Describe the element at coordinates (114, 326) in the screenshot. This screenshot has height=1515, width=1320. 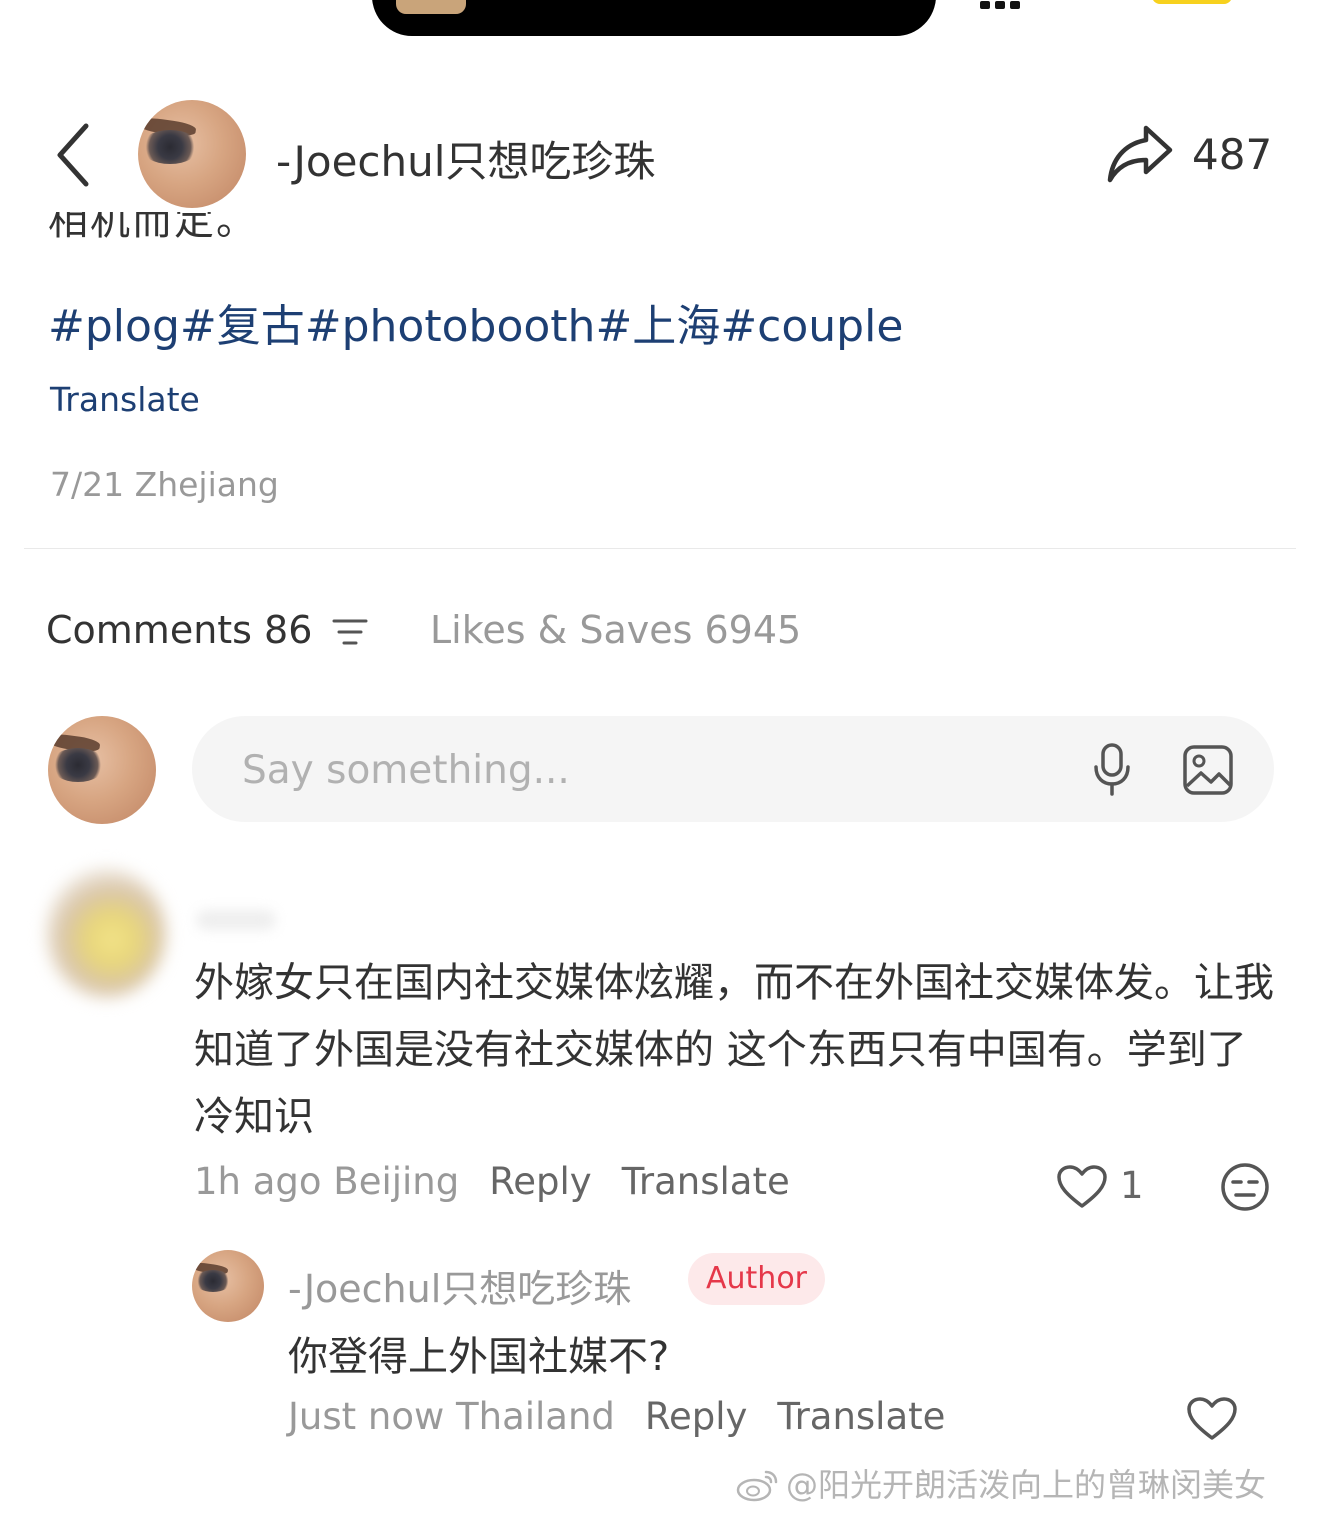
I see `hashtag: #plog` at that location.